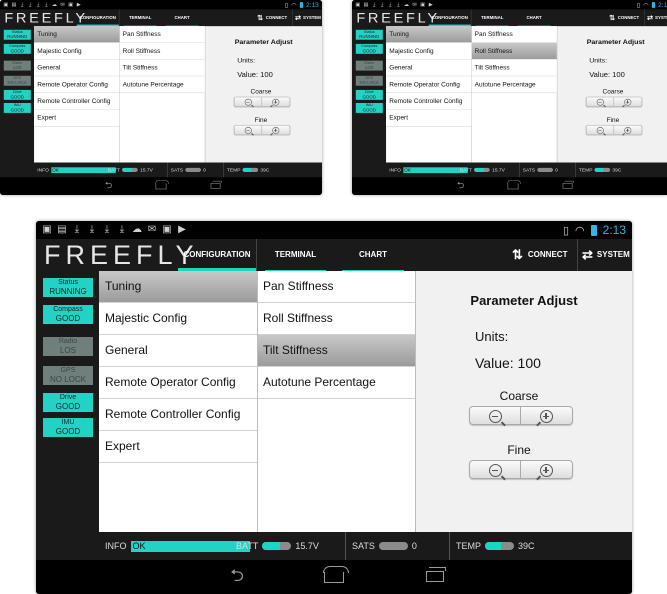  What do you see at coordinates (613, 120) in the screenshot?
I see `fine-label: Fine` at bounding box center [613, 120].